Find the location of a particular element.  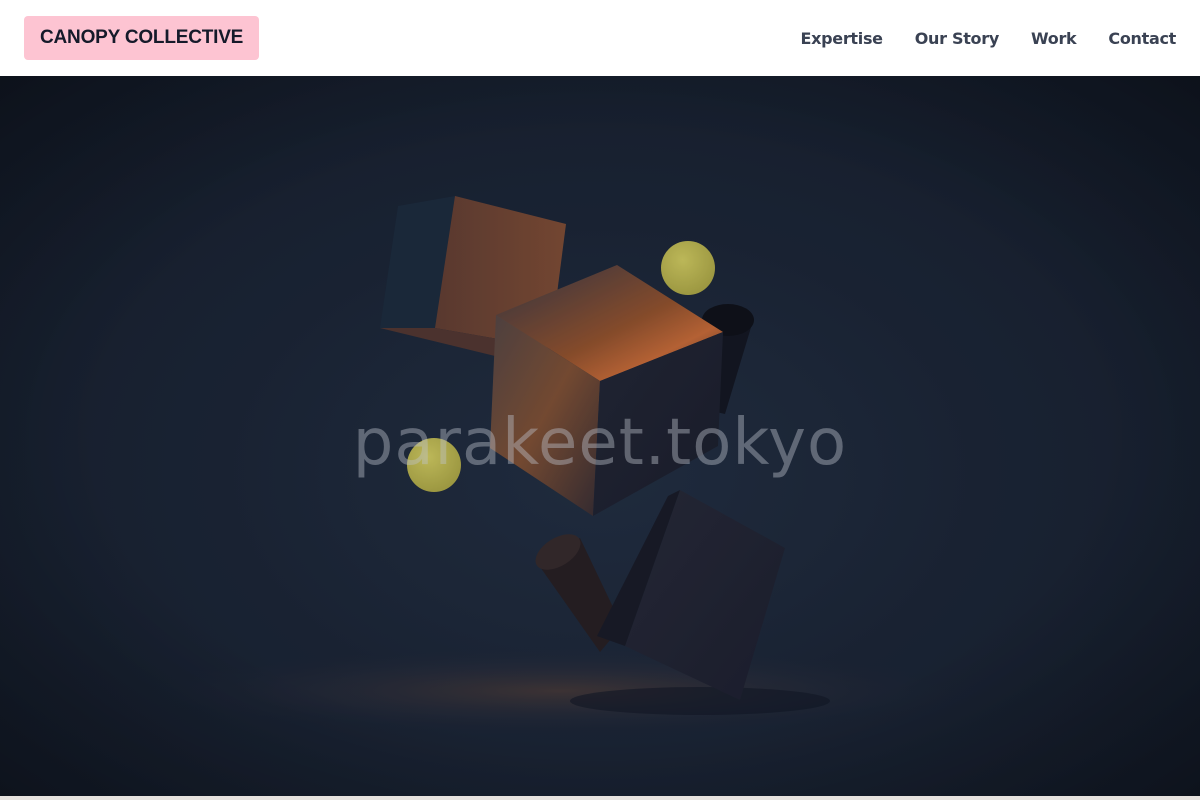

logo-link: CANOPY COLLECTIVE is located at coordinates (142, 38).